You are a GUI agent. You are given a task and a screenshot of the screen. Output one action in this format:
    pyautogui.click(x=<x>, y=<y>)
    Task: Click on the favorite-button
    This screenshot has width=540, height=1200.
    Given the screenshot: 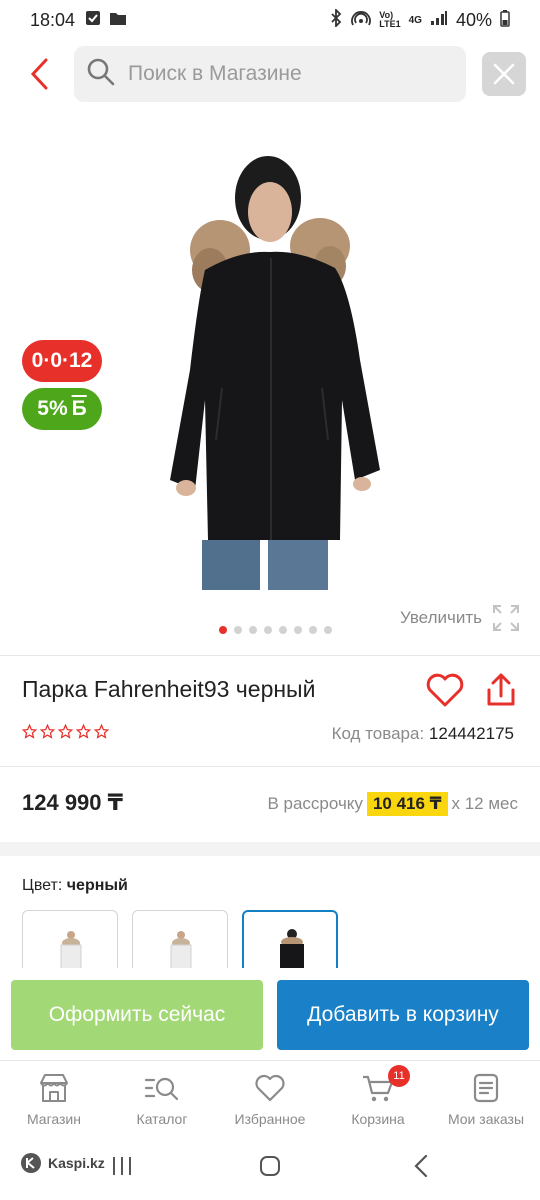 What is the action you would take?
    pyautogui.click(x=445, y=692)
    